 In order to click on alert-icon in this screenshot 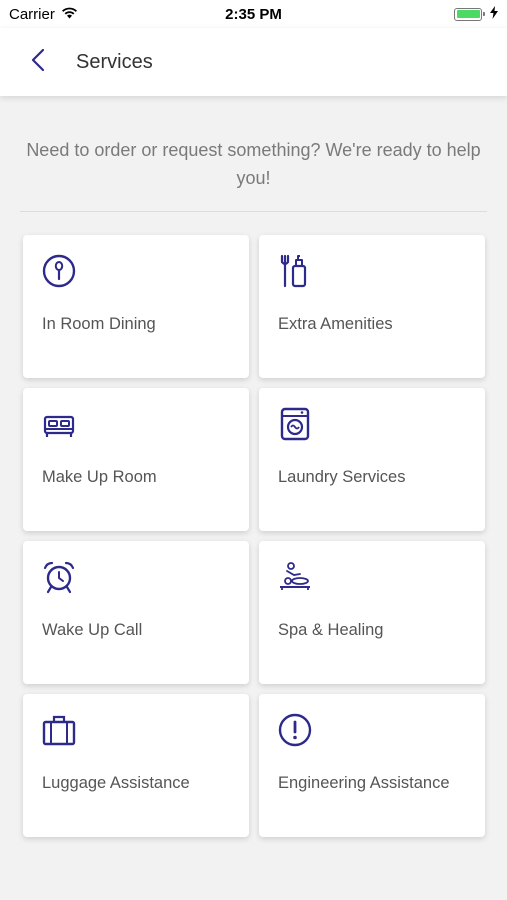, I will do `click(295, 730)`.